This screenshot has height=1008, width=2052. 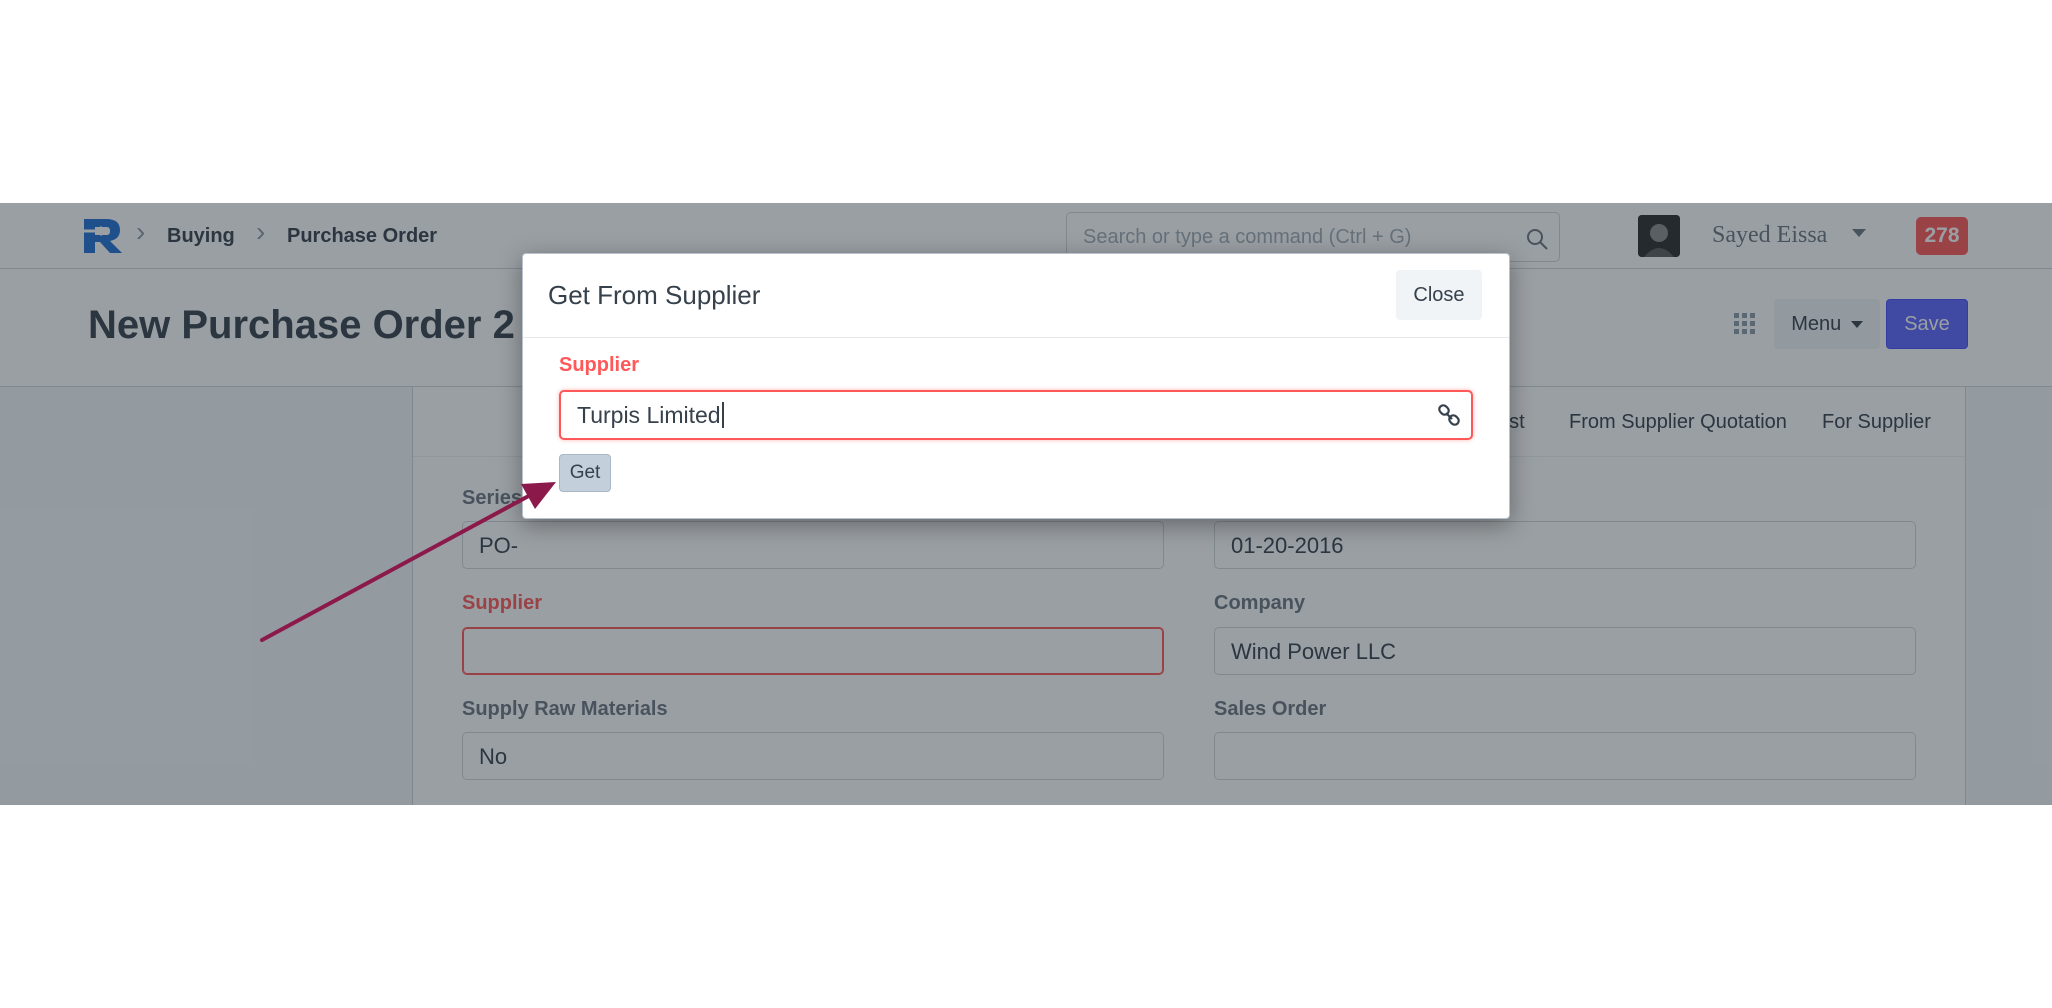 What do you see at coordinates (1016, 296) in the screenshot?
I see `dialog-header: Get From Supplier Close` at bounding box center [1016, 296].